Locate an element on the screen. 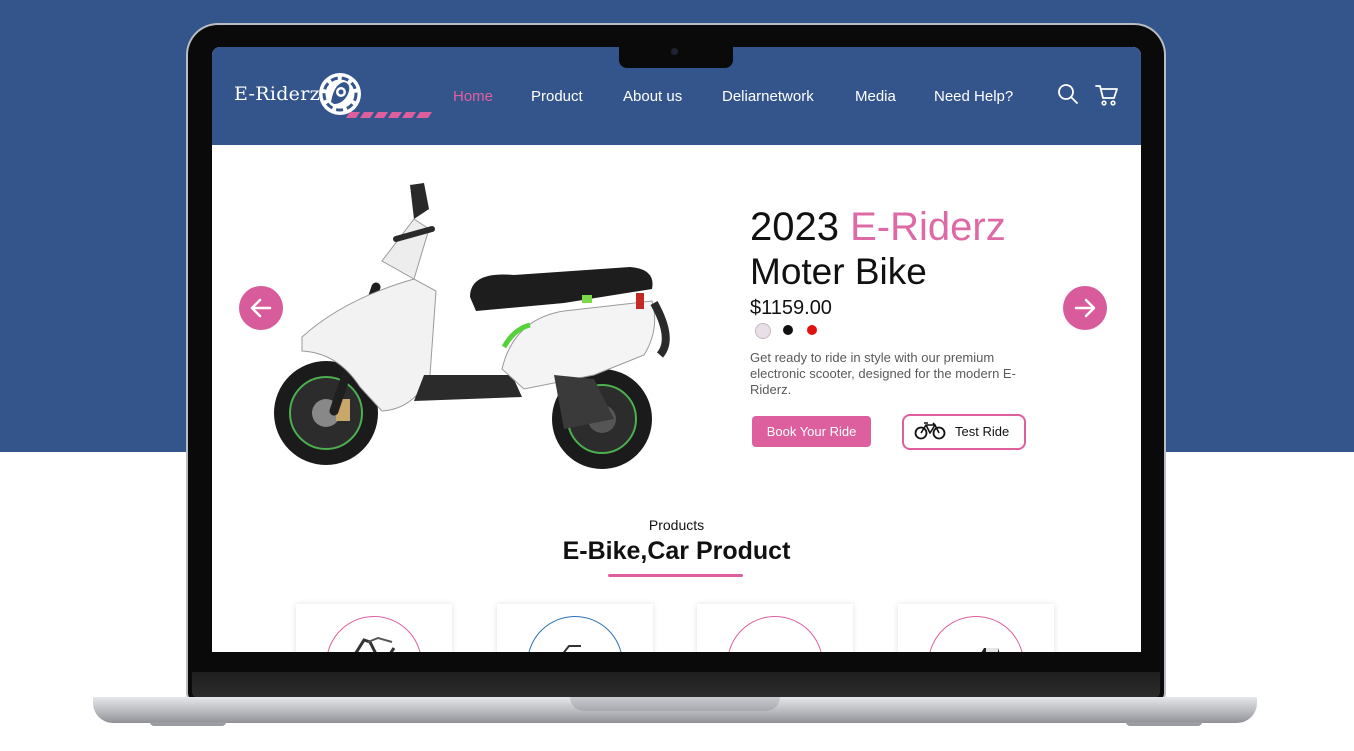  laptop-hinge is located at coordinates (676, 685).